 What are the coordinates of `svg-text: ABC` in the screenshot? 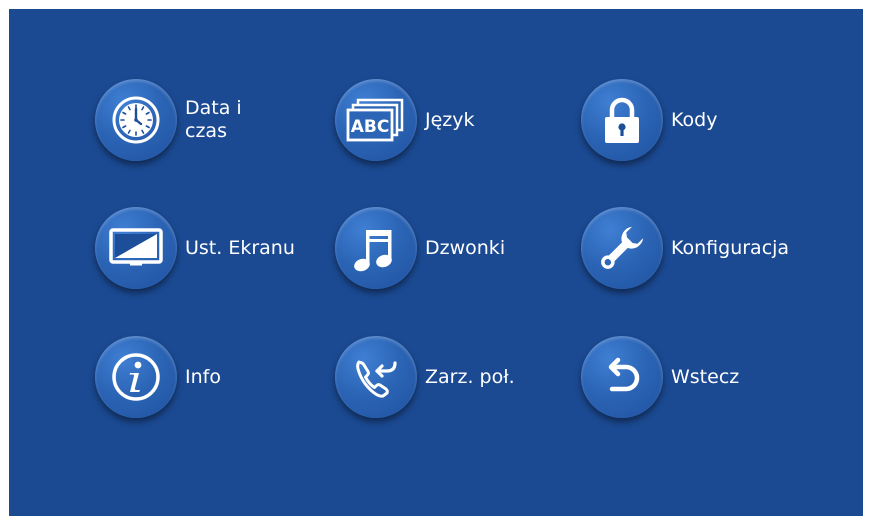 It's located at (370, 127).